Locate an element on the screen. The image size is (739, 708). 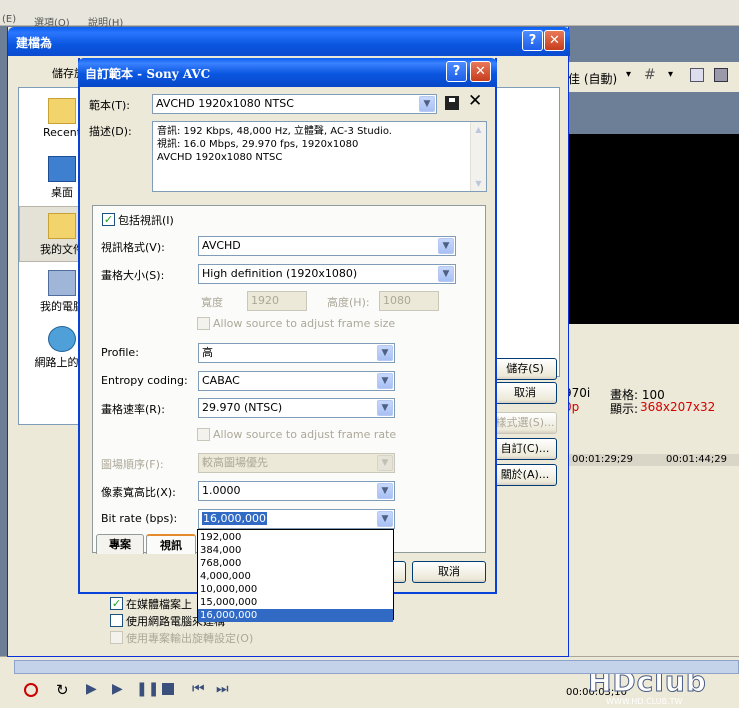
bitrate-option: 15,000,000 is located at coordinates (295, 602).